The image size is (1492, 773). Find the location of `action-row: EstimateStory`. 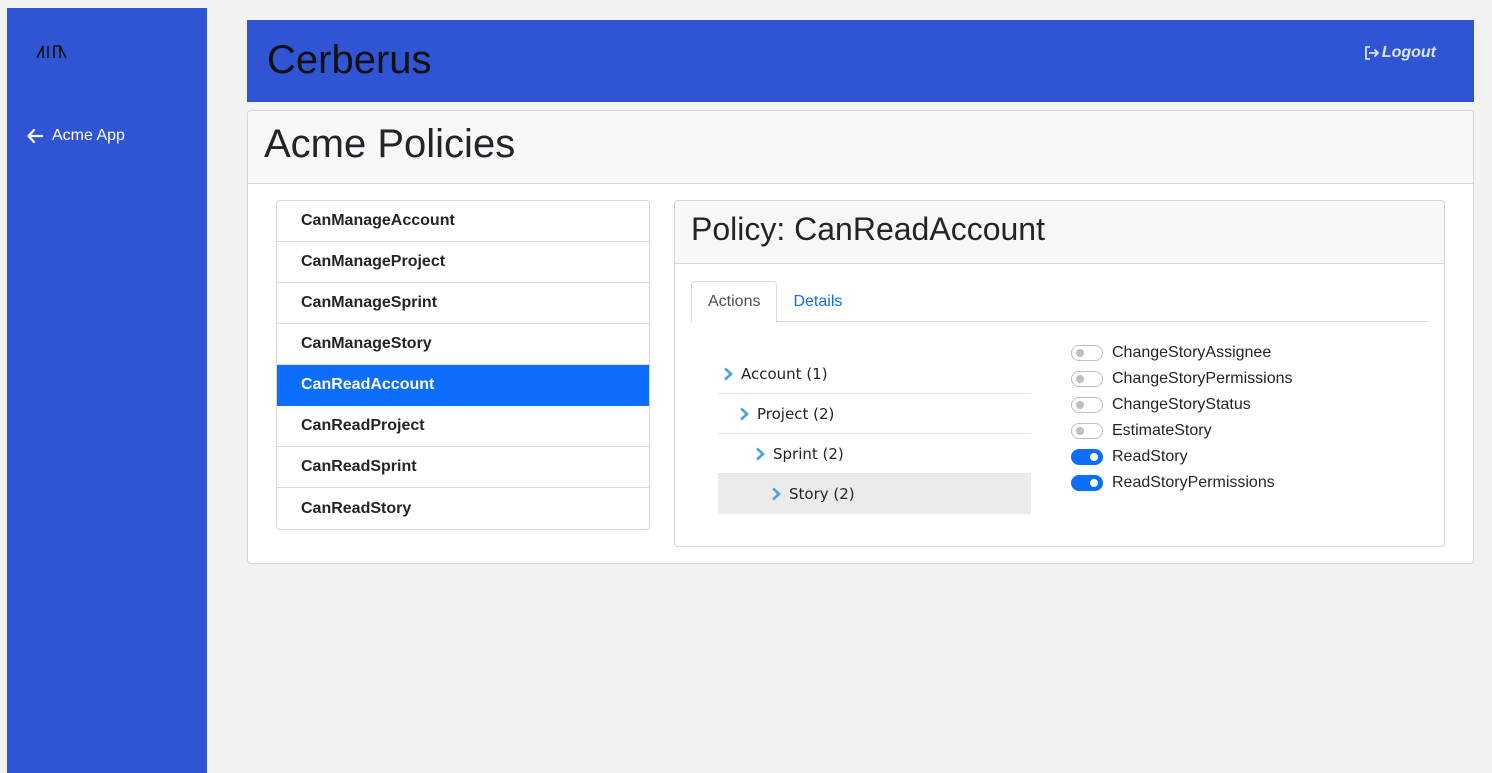

action-row: EstimateStory is located at coordinates (1182, 431).